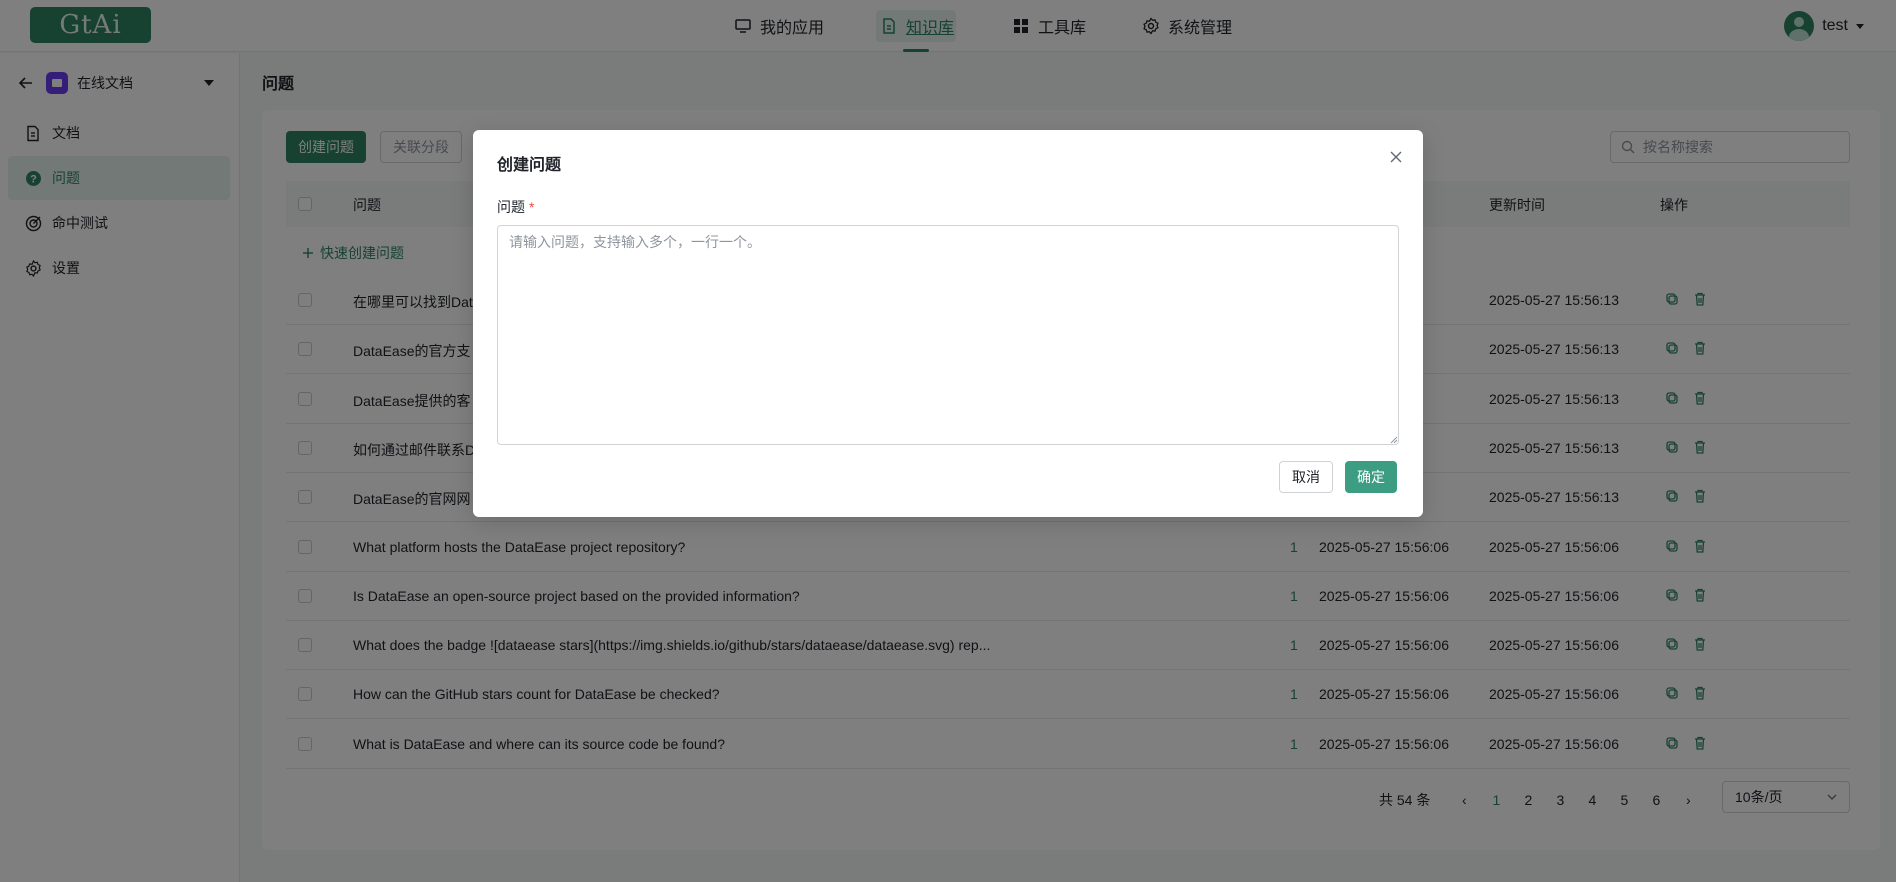 Image resolution: width=1896 pixels, height=882 pixels. I want to click on confirm-button: 确定, so click(1371, 477).